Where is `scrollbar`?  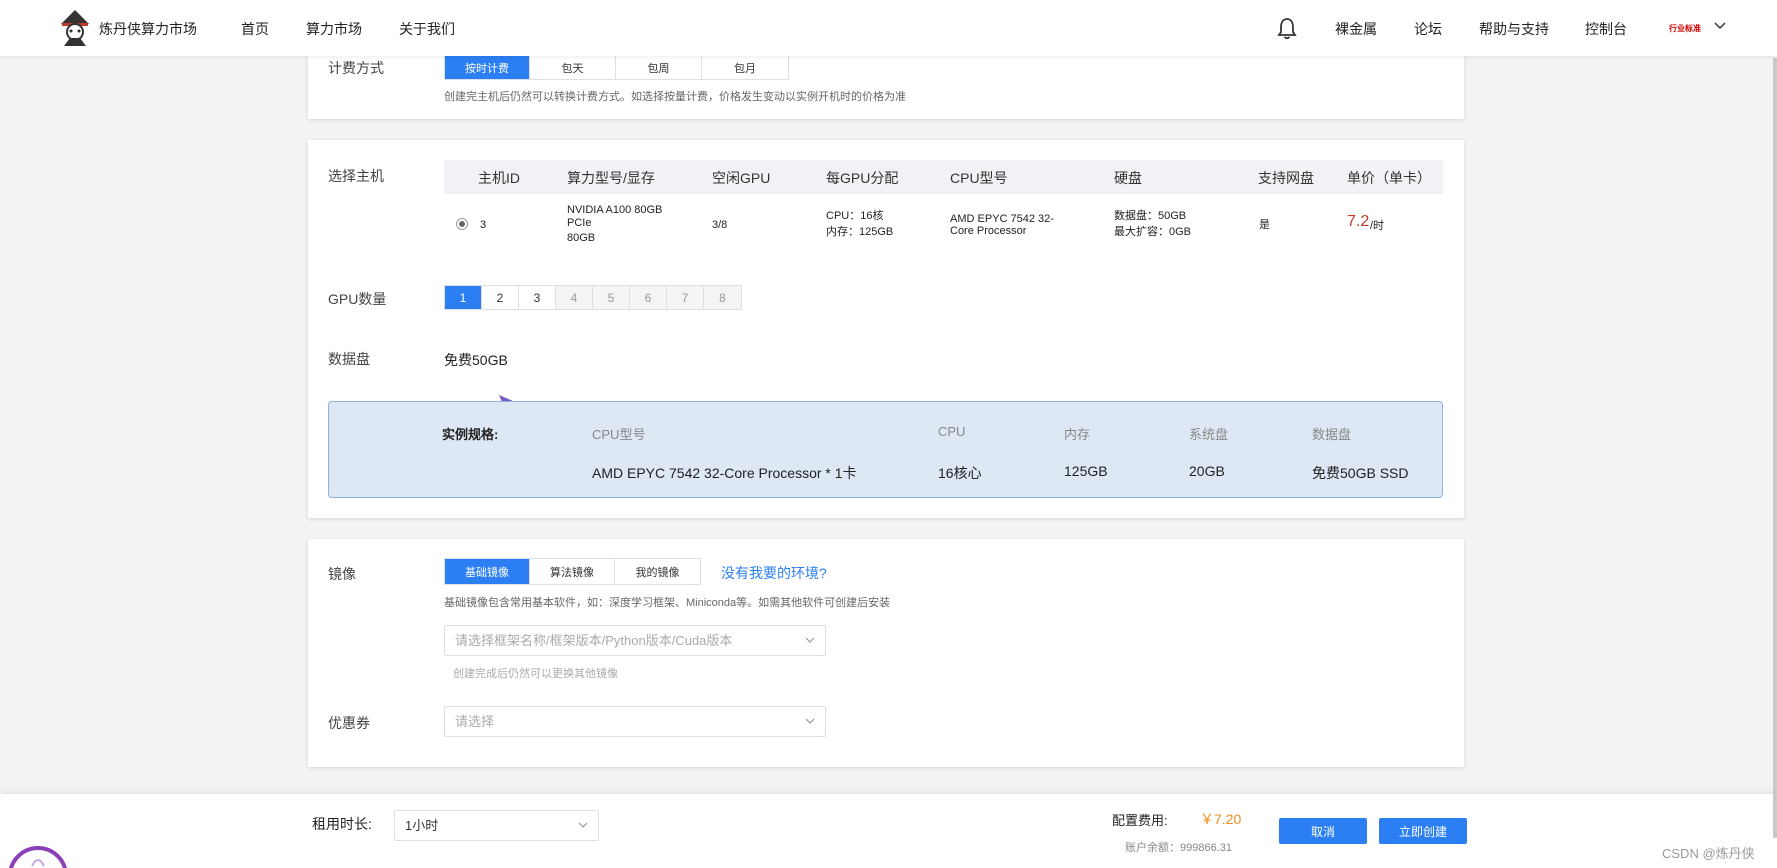 scrollbar is located at coordinates (1775, 448).